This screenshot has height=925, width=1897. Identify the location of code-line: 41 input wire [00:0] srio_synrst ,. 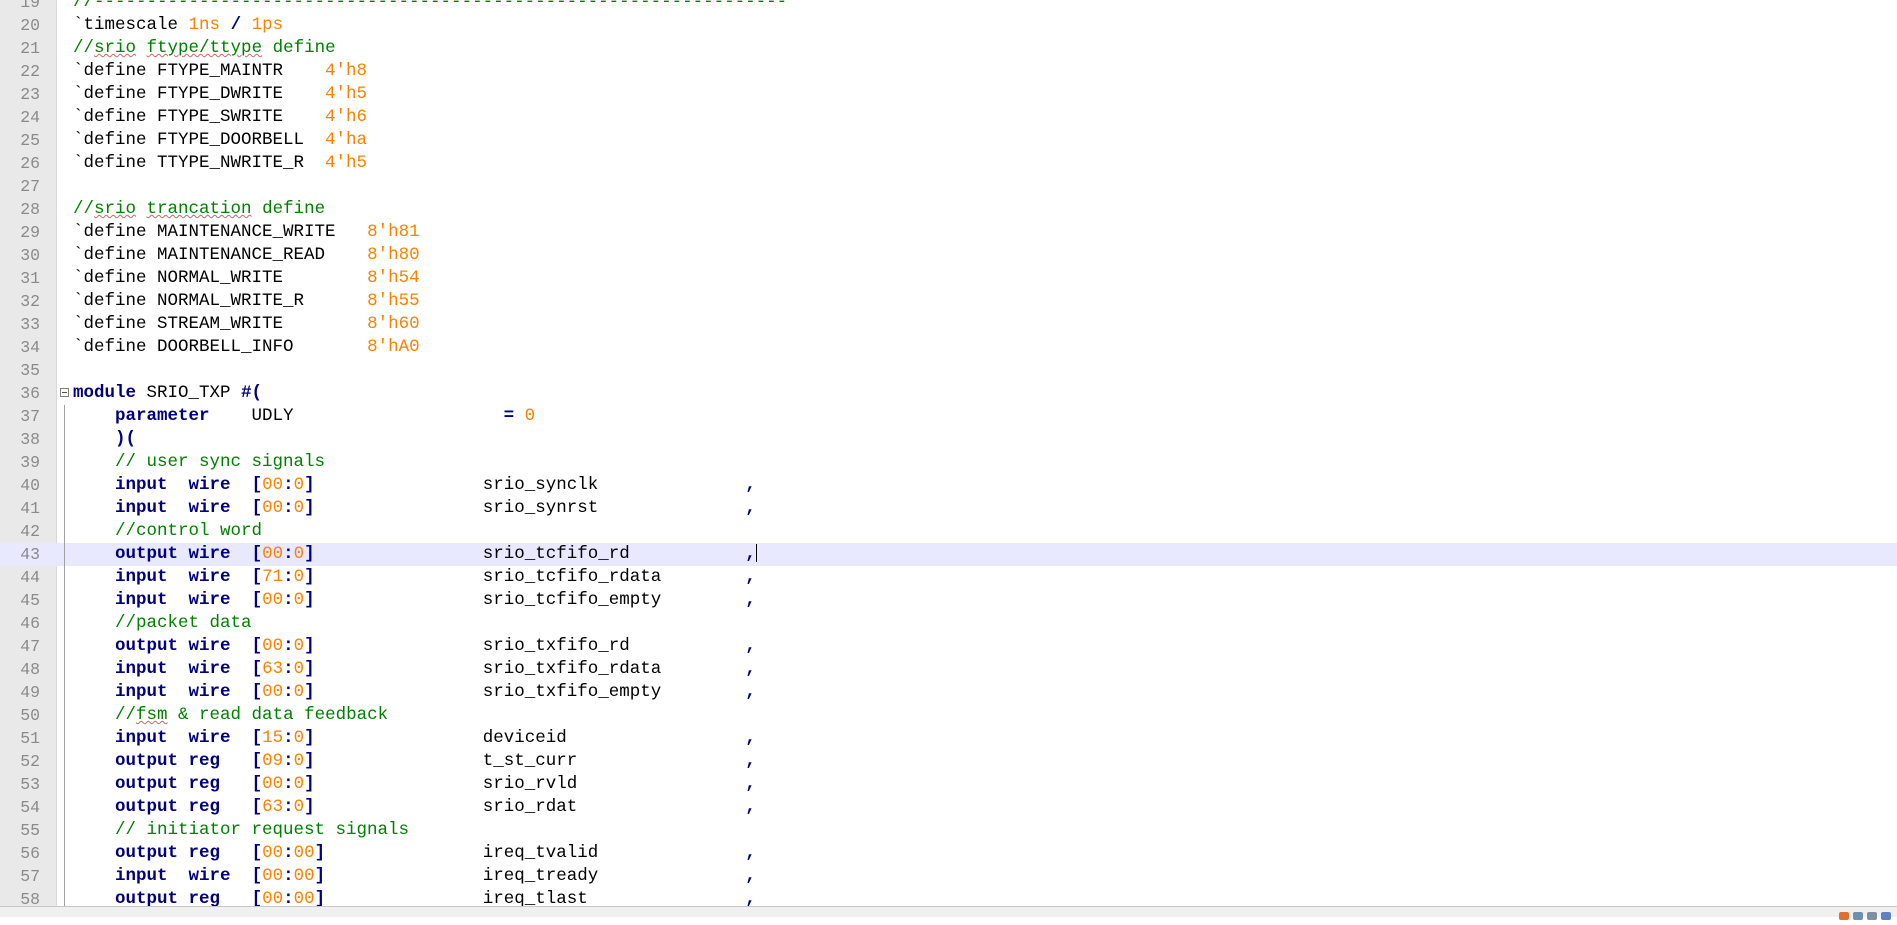
(948, 508).